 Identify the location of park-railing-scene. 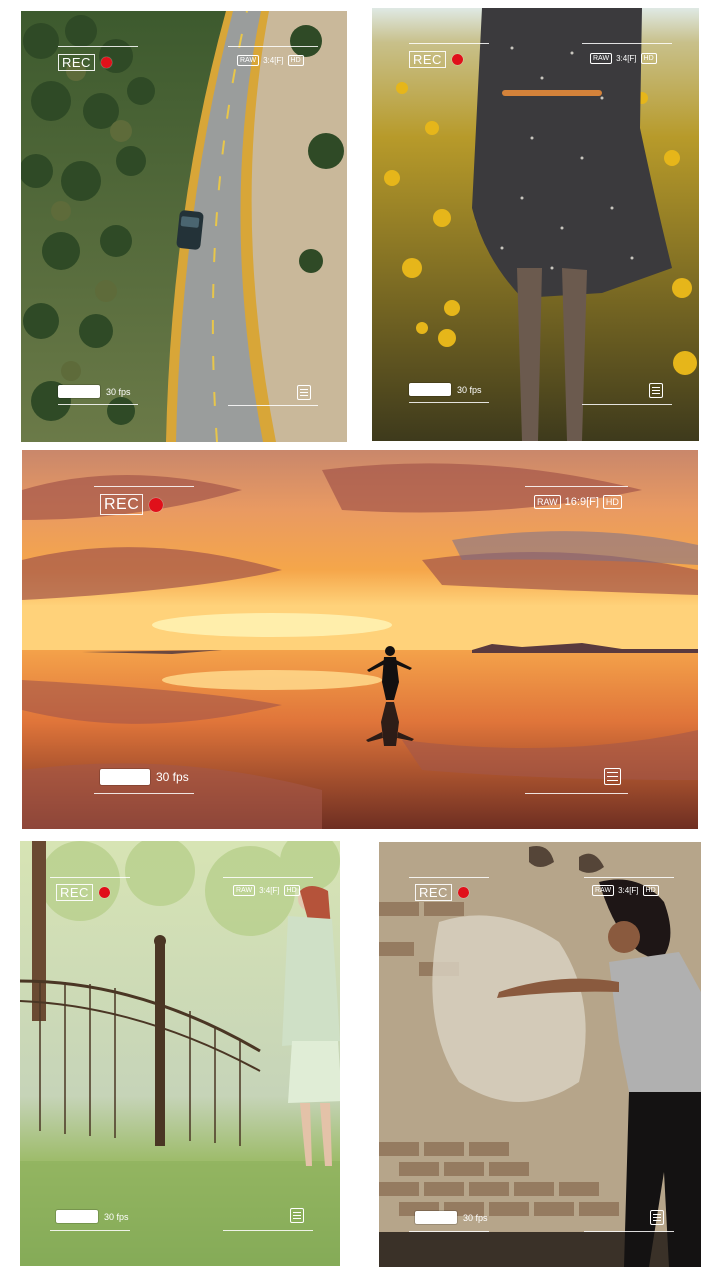
(180, 1053).